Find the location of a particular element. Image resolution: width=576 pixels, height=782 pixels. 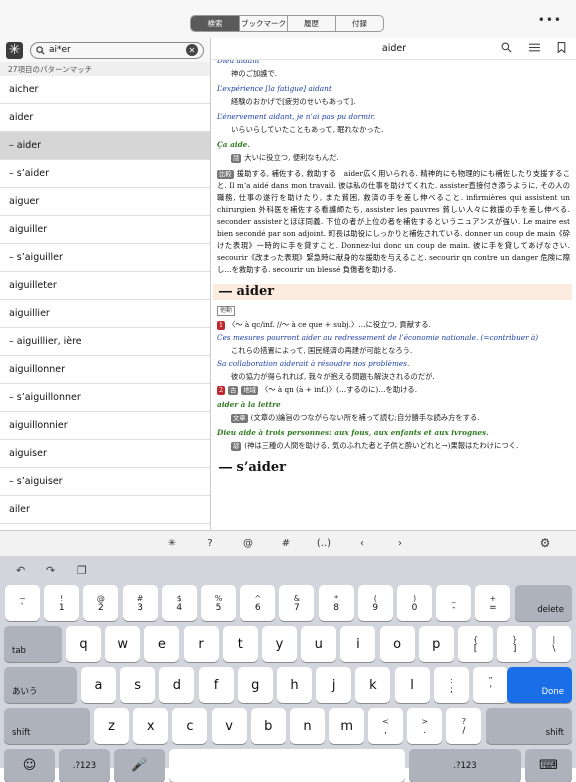

numbers-key-right: .?123 is located at coordinates (465, 765).